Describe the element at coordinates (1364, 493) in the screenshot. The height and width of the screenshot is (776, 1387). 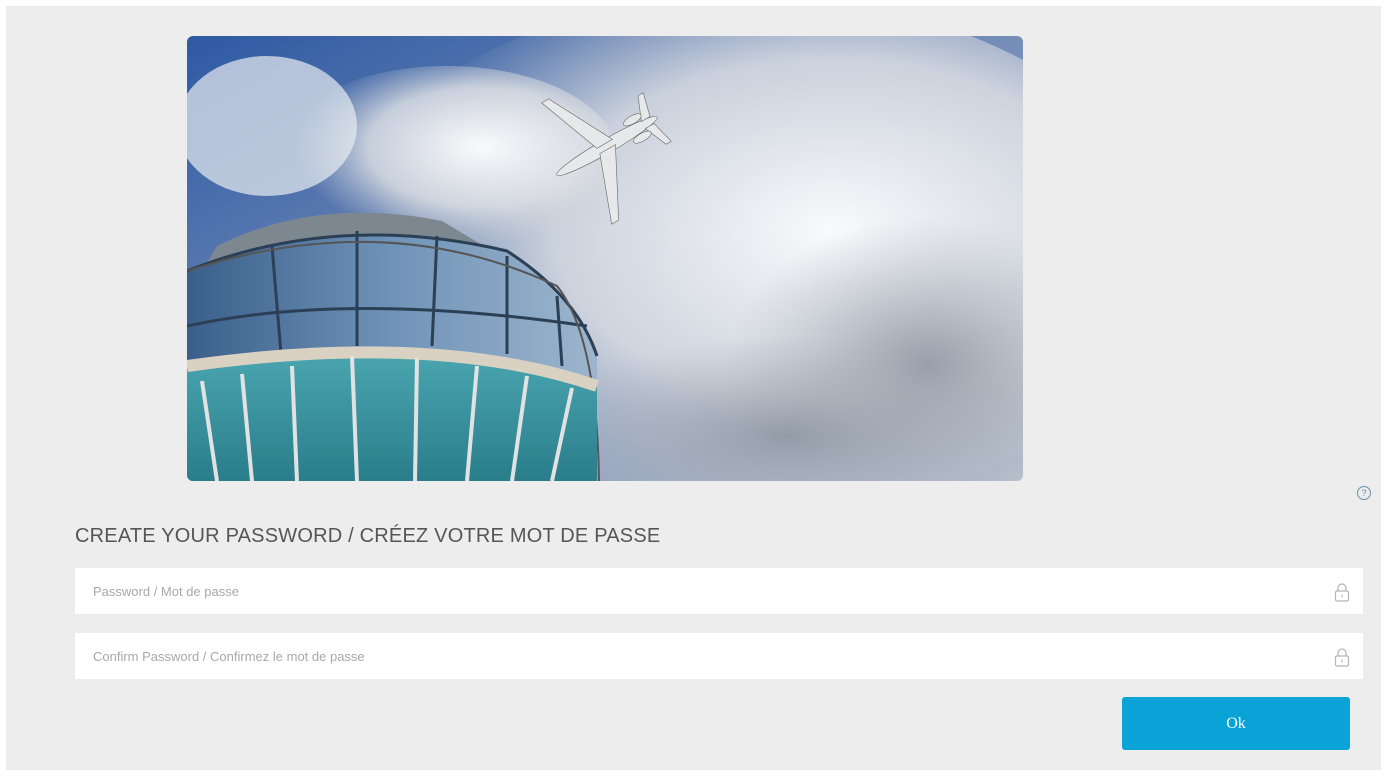
I see `help-icon: ?` at that location.